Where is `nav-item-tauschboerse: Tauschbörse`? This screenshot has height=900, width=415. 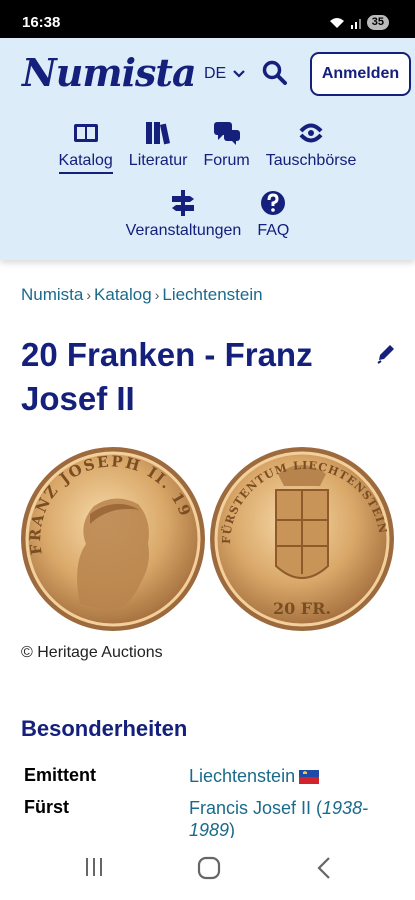 nav-item-tauschboerse: Tauschbörse is located at coordinates (311, 147).